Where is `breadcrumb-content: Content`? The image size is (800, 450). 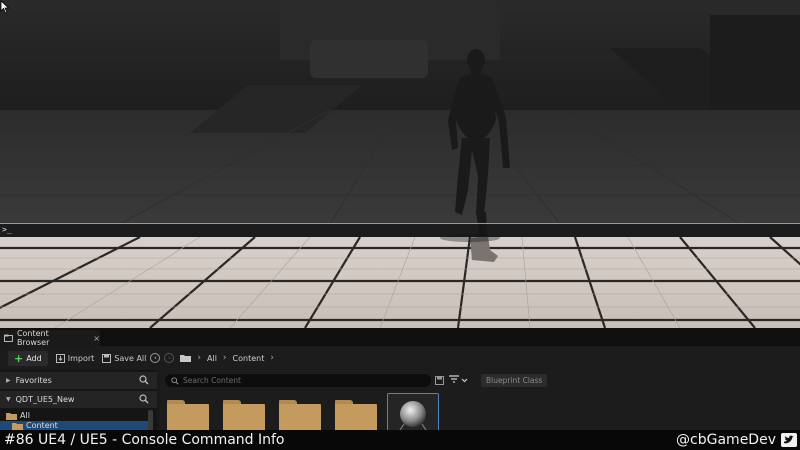 breadcrumb-content: Content is located at coordinates (249, 358).